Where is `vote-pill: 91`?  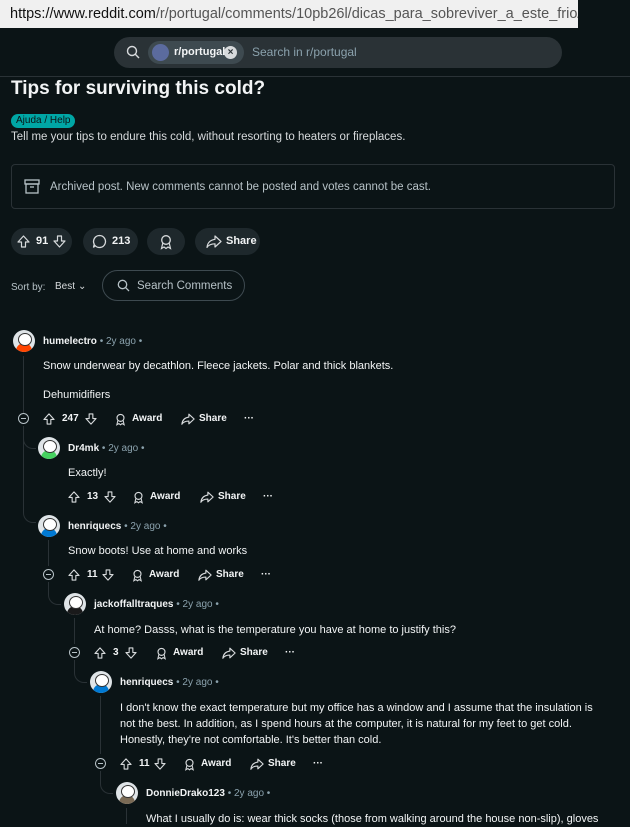 vote-pill: 91 is located at coordinates (41, 241).